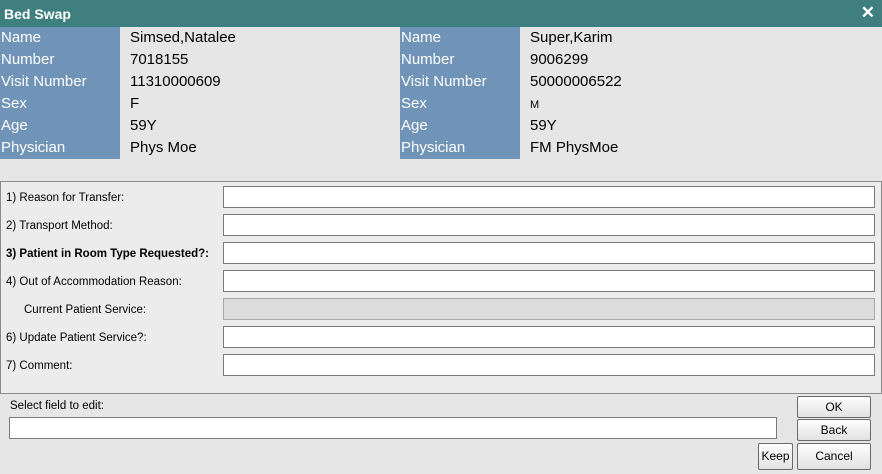  What do you see at coordinates (107, 254) in the screenshot?
I see `room-type-requested-label: 3) Patient in Room Type Requested?:` at bounding box center [107, 254].